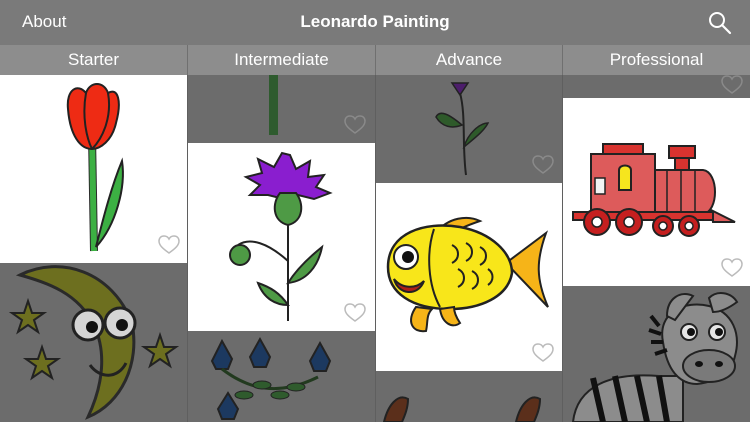  What do you see at coordinates (656, 86) in the screenshot?
I see `leaf-card` at bounding box center [656, 86].